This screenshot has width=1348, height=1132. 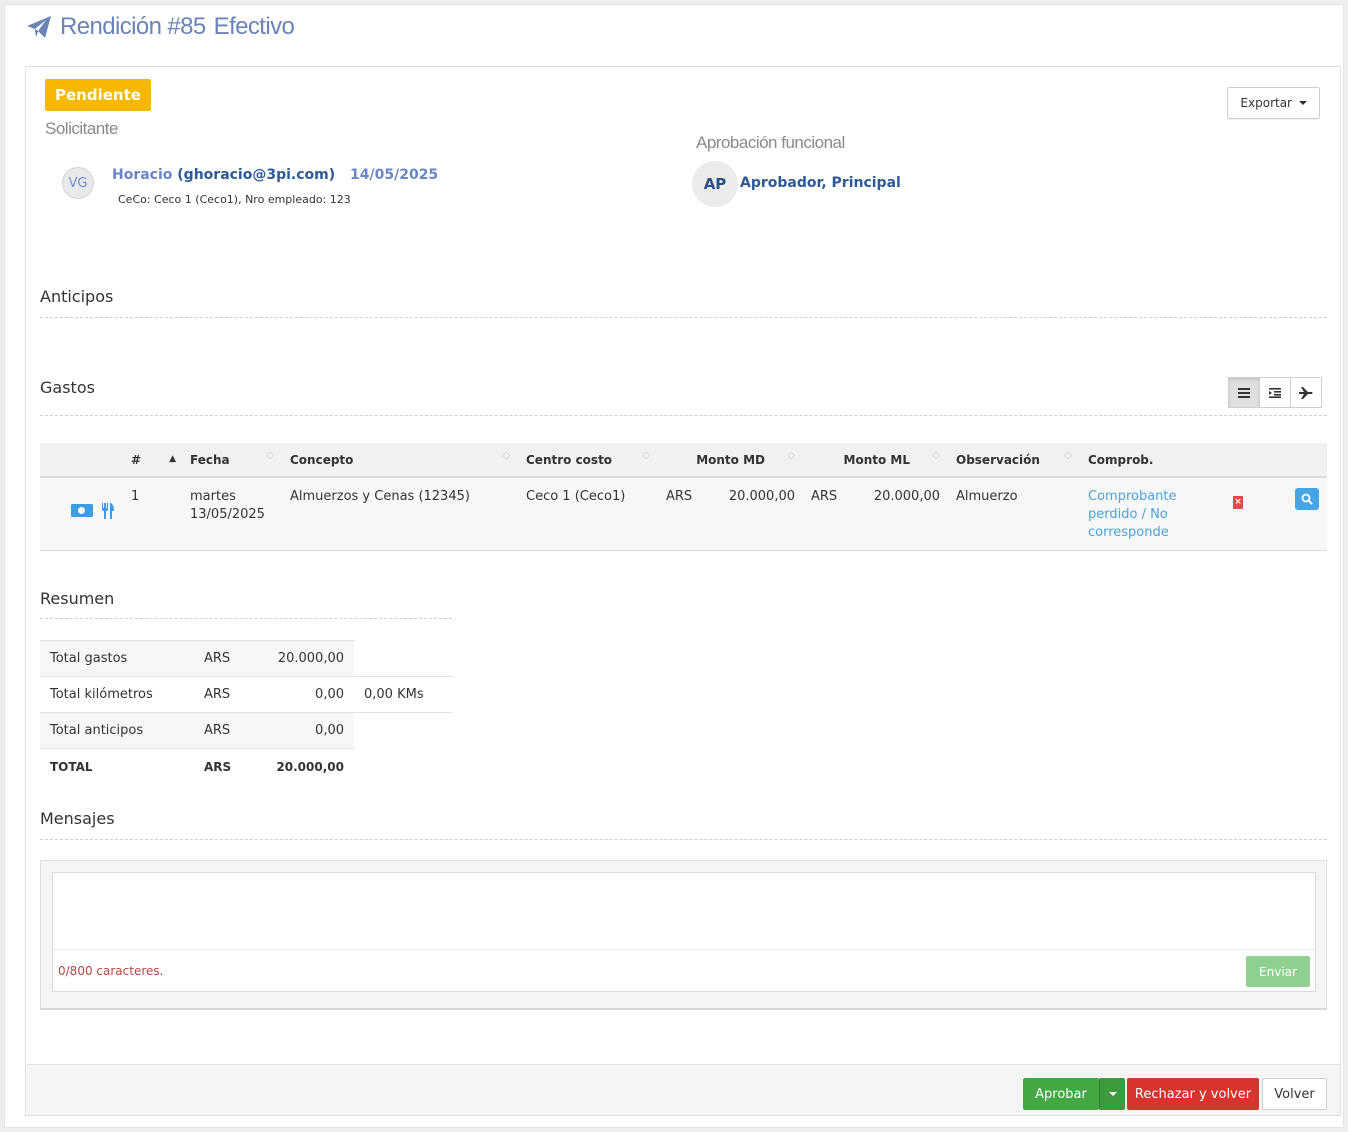 I want to click on resumen-total-row: TOTAL ARS 20.000,00, so click(x=246, y=766).